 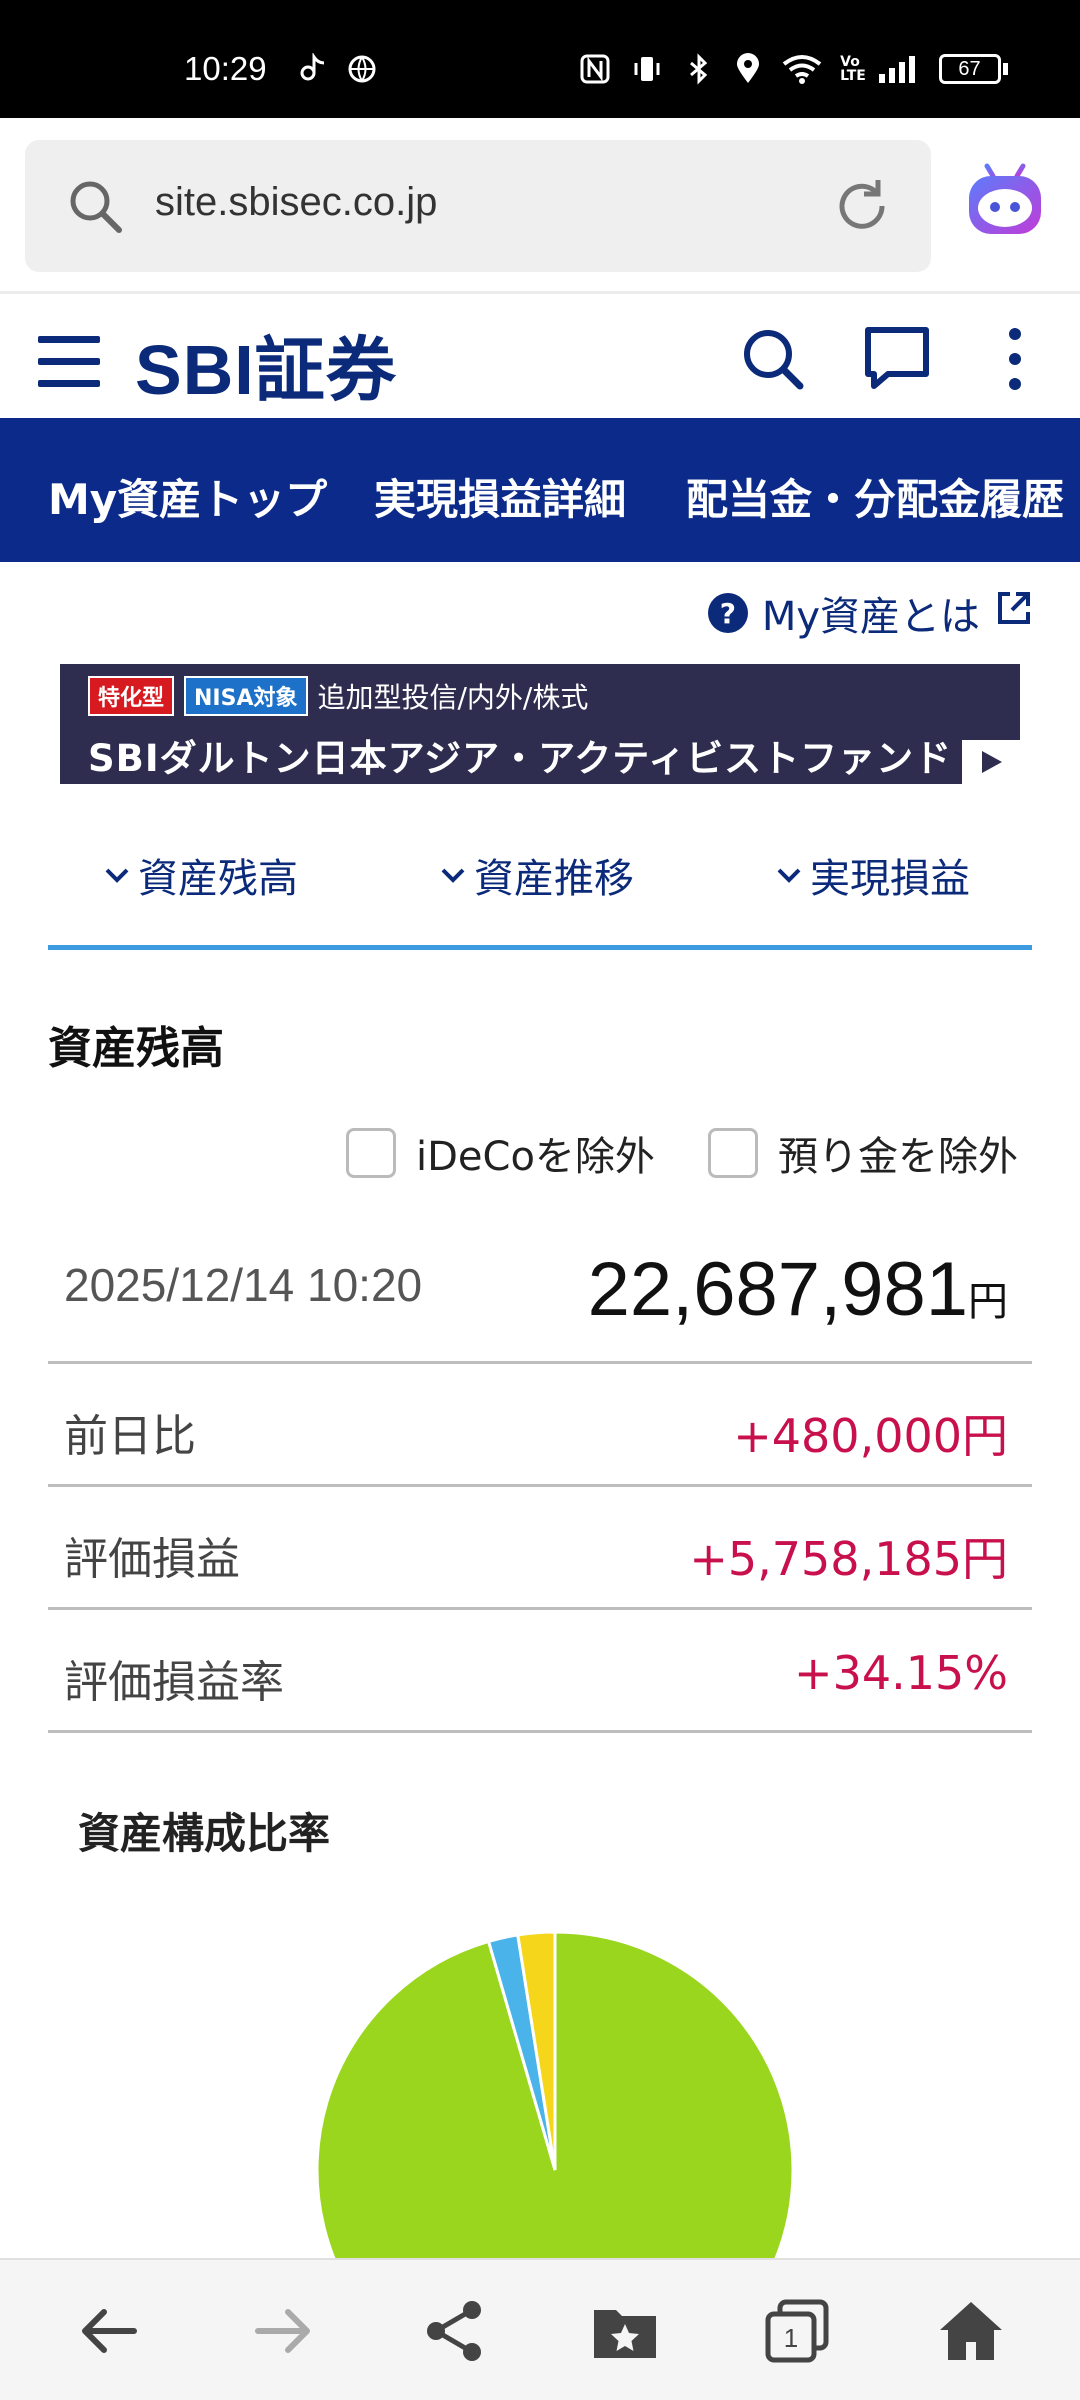 I want to click on location-icon, so click(x=748, y=69).